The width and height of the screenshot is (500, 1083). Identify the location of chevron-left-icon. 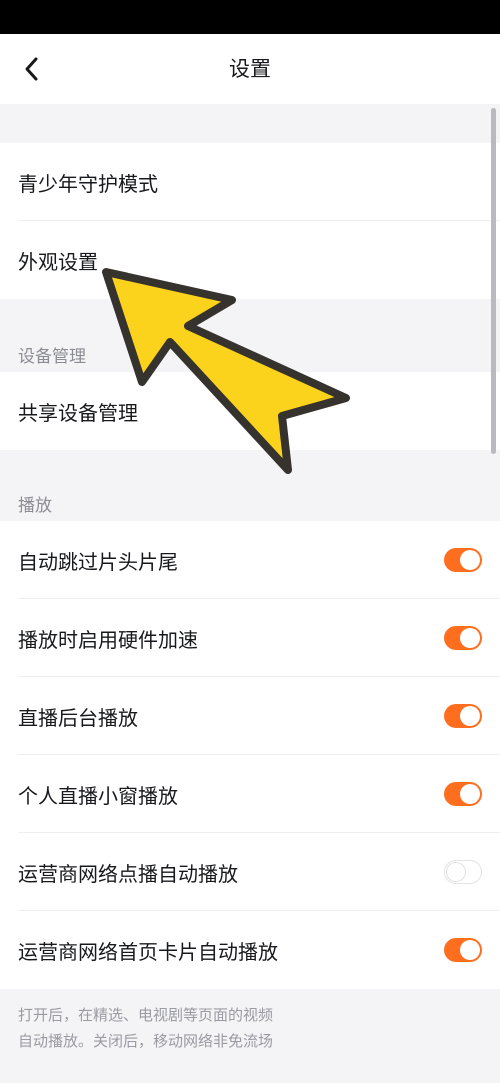
(31, 69).